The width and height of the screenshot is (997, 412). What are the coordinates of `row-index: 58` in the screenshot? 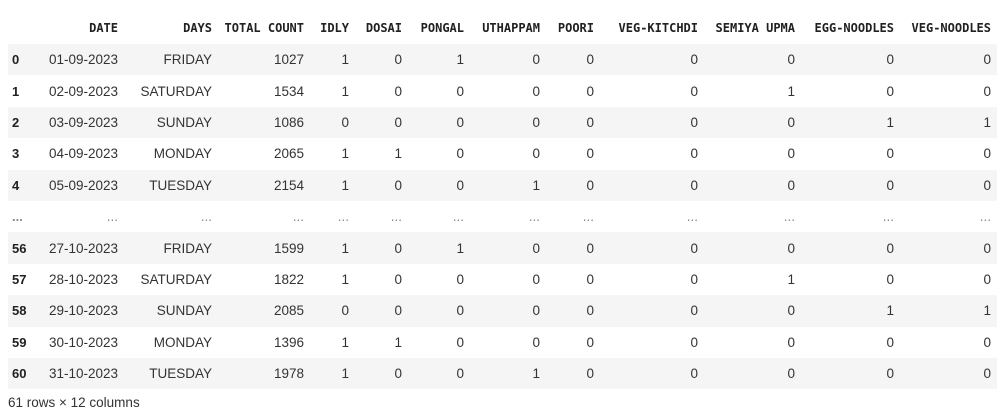 It's located at (19, 311).